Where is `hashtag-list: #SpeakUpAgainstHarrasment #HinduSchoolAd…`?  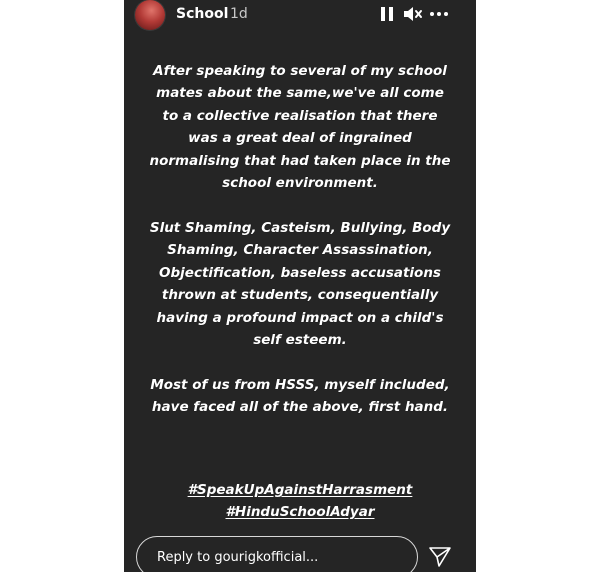 hashtag-list: #SpeakUpAgainstHarrasment #HinduSchoolAd… is located at coordinates (300, 501).